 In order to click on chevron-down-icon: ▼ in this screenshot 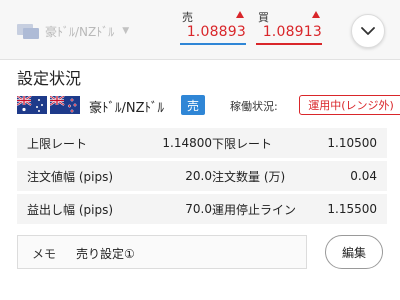, I will do `click(126, 31)`.